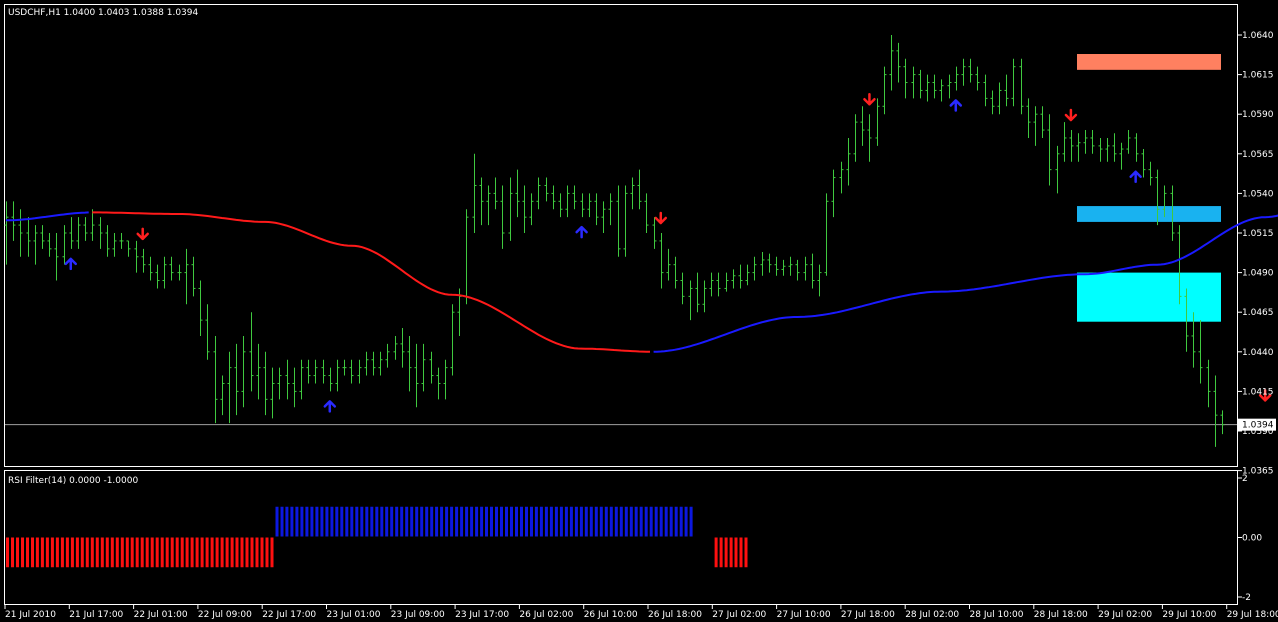 The image size is (1278, 622). I want to click on time-tick-label: 26 Jul 02:00, so click(546, 615).